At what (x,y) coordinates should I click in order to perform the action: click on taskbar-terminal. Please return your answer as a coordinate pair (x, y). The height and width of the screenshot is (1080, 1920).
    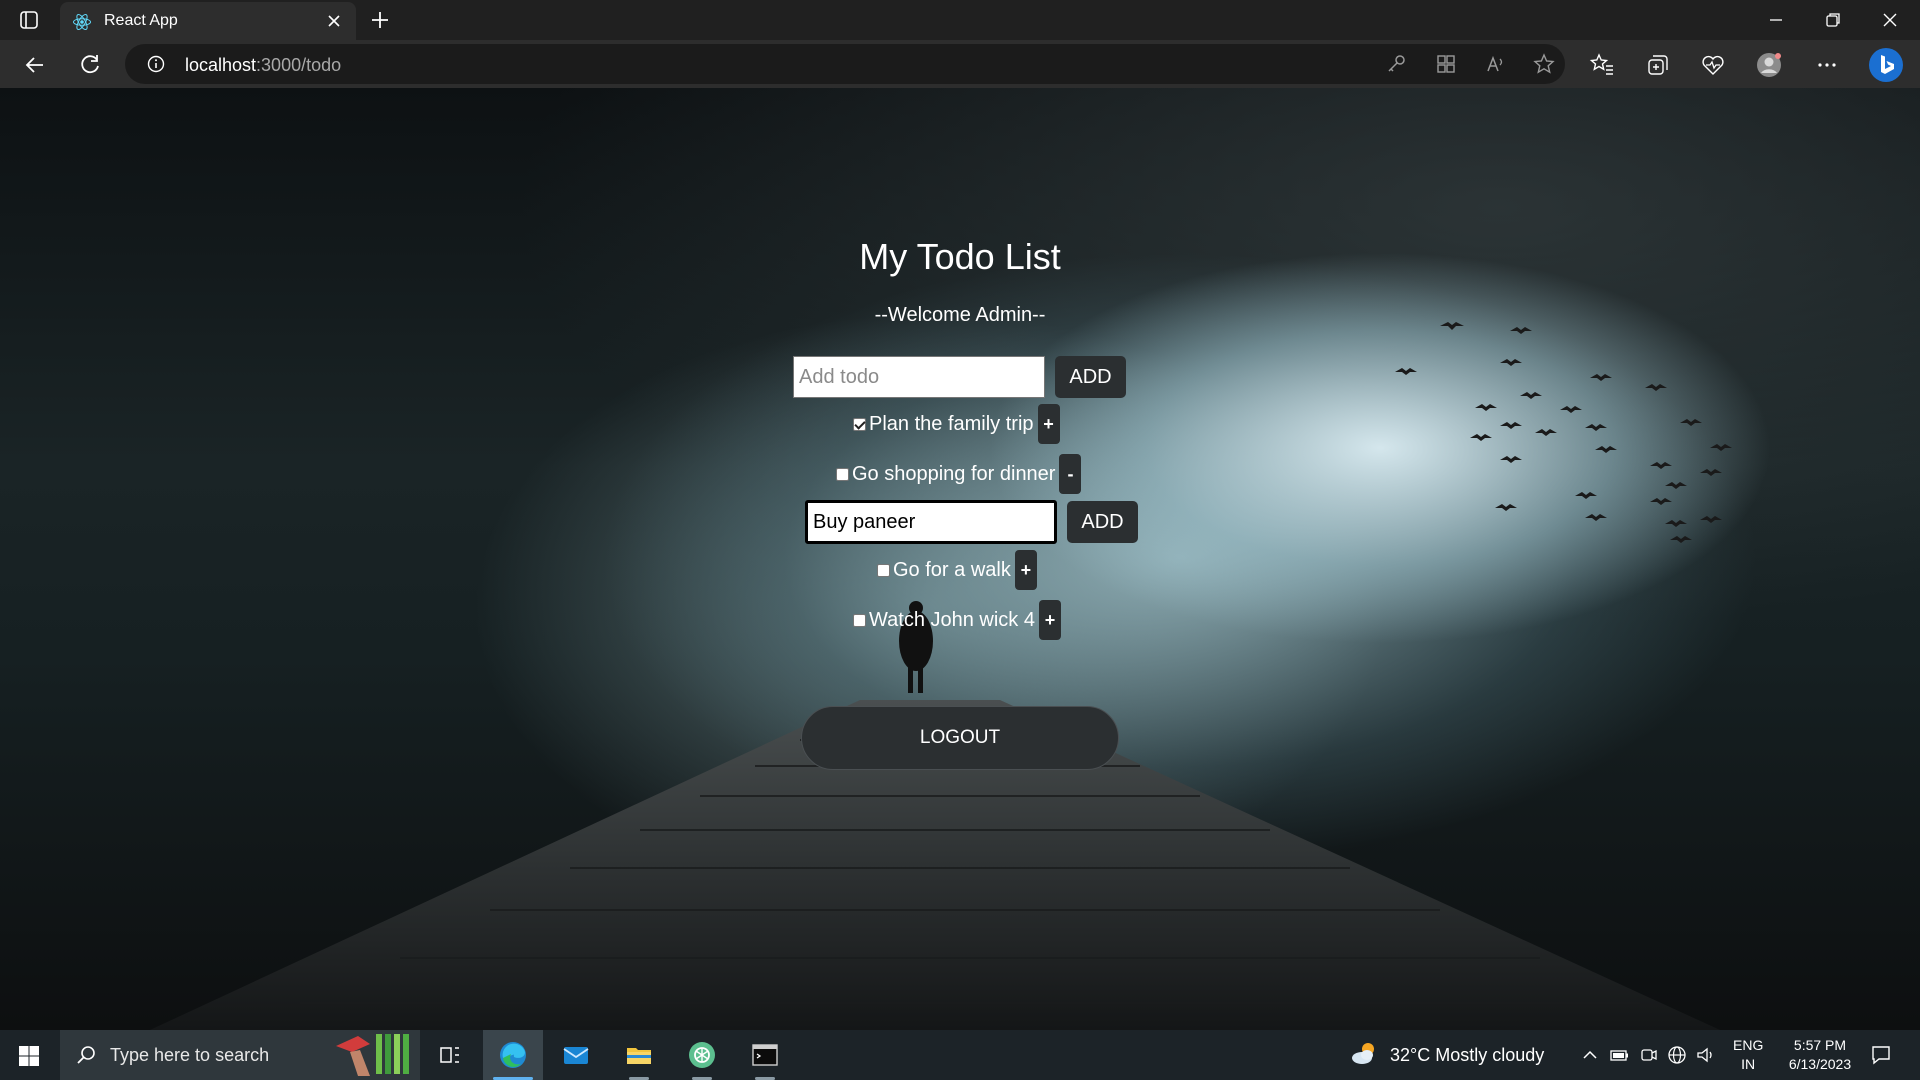
    Looking at the image, I should click on (765, 1055).